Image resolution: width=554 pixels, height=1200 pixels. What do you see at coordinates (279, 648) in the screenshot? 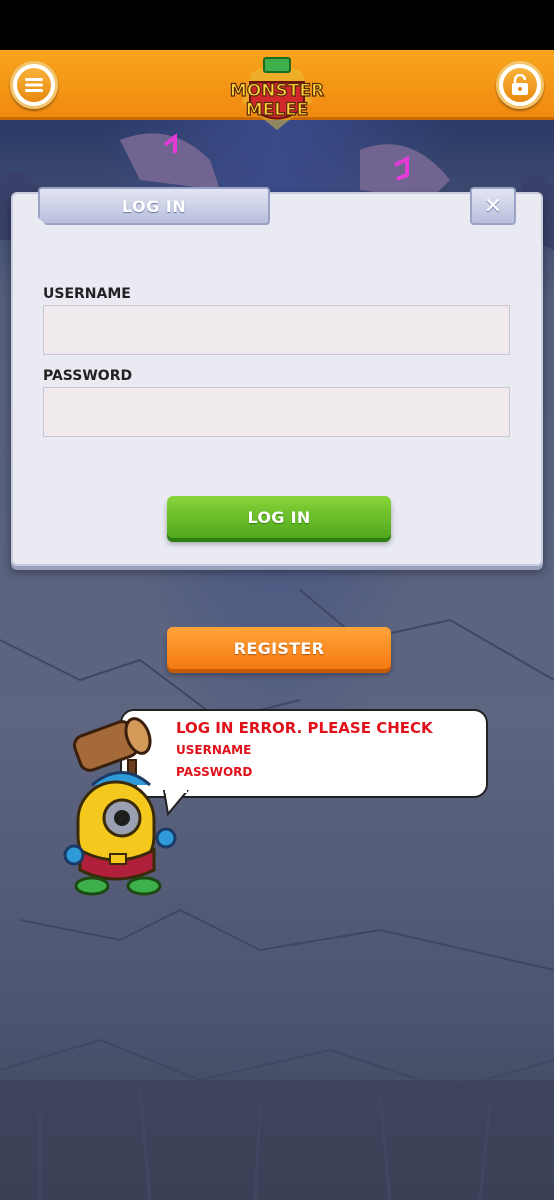
I see `register-button: REGISTER` at bounding box center [279, 648].